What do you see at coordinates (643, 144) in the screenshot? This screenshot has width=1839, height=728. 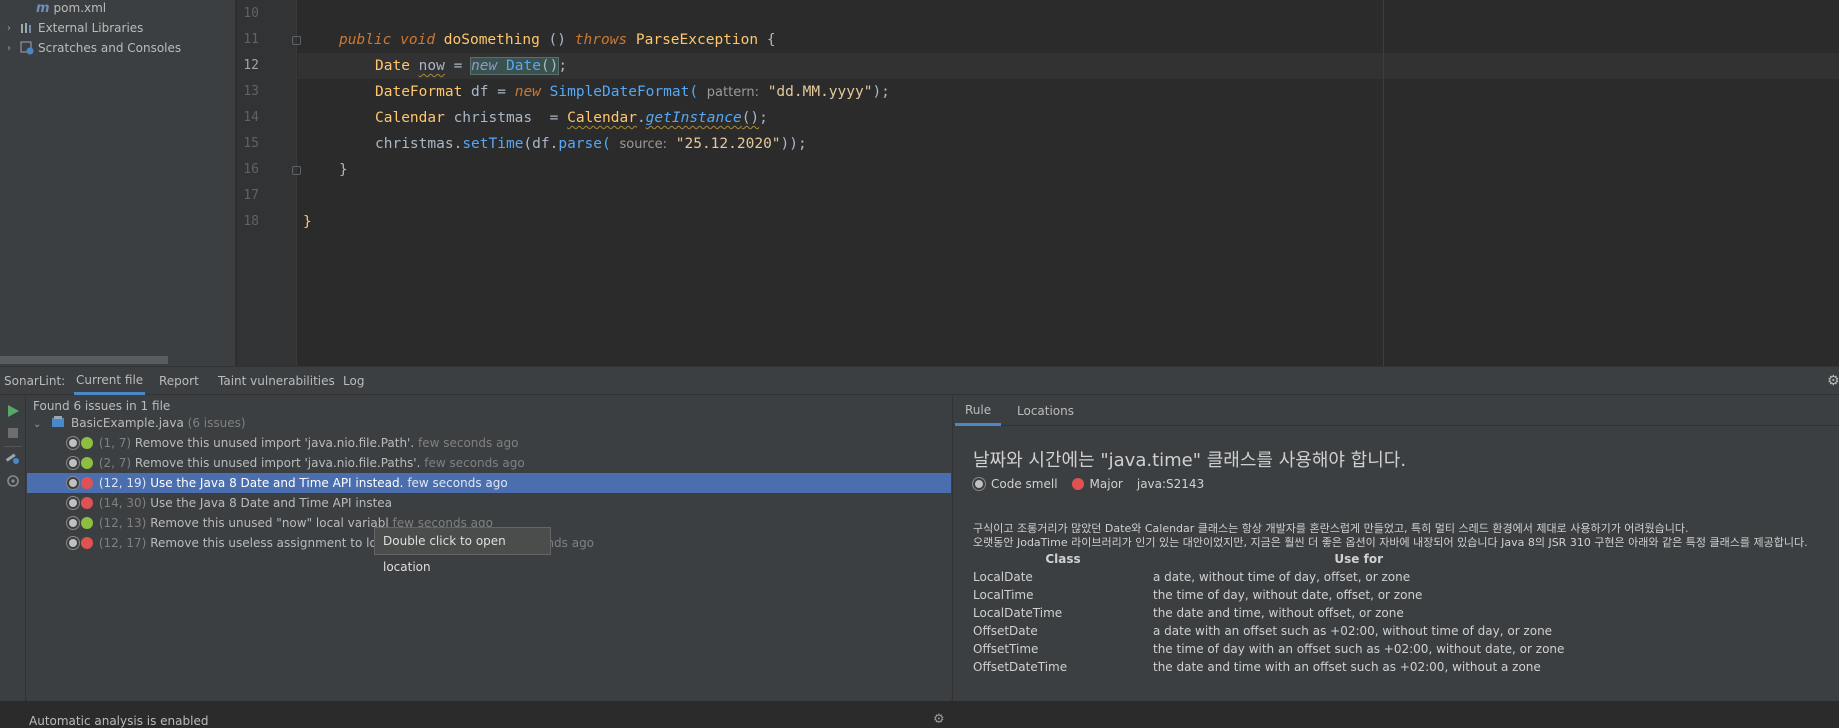 I see `parameter-hint: source:` at bounding box center [643, 144].